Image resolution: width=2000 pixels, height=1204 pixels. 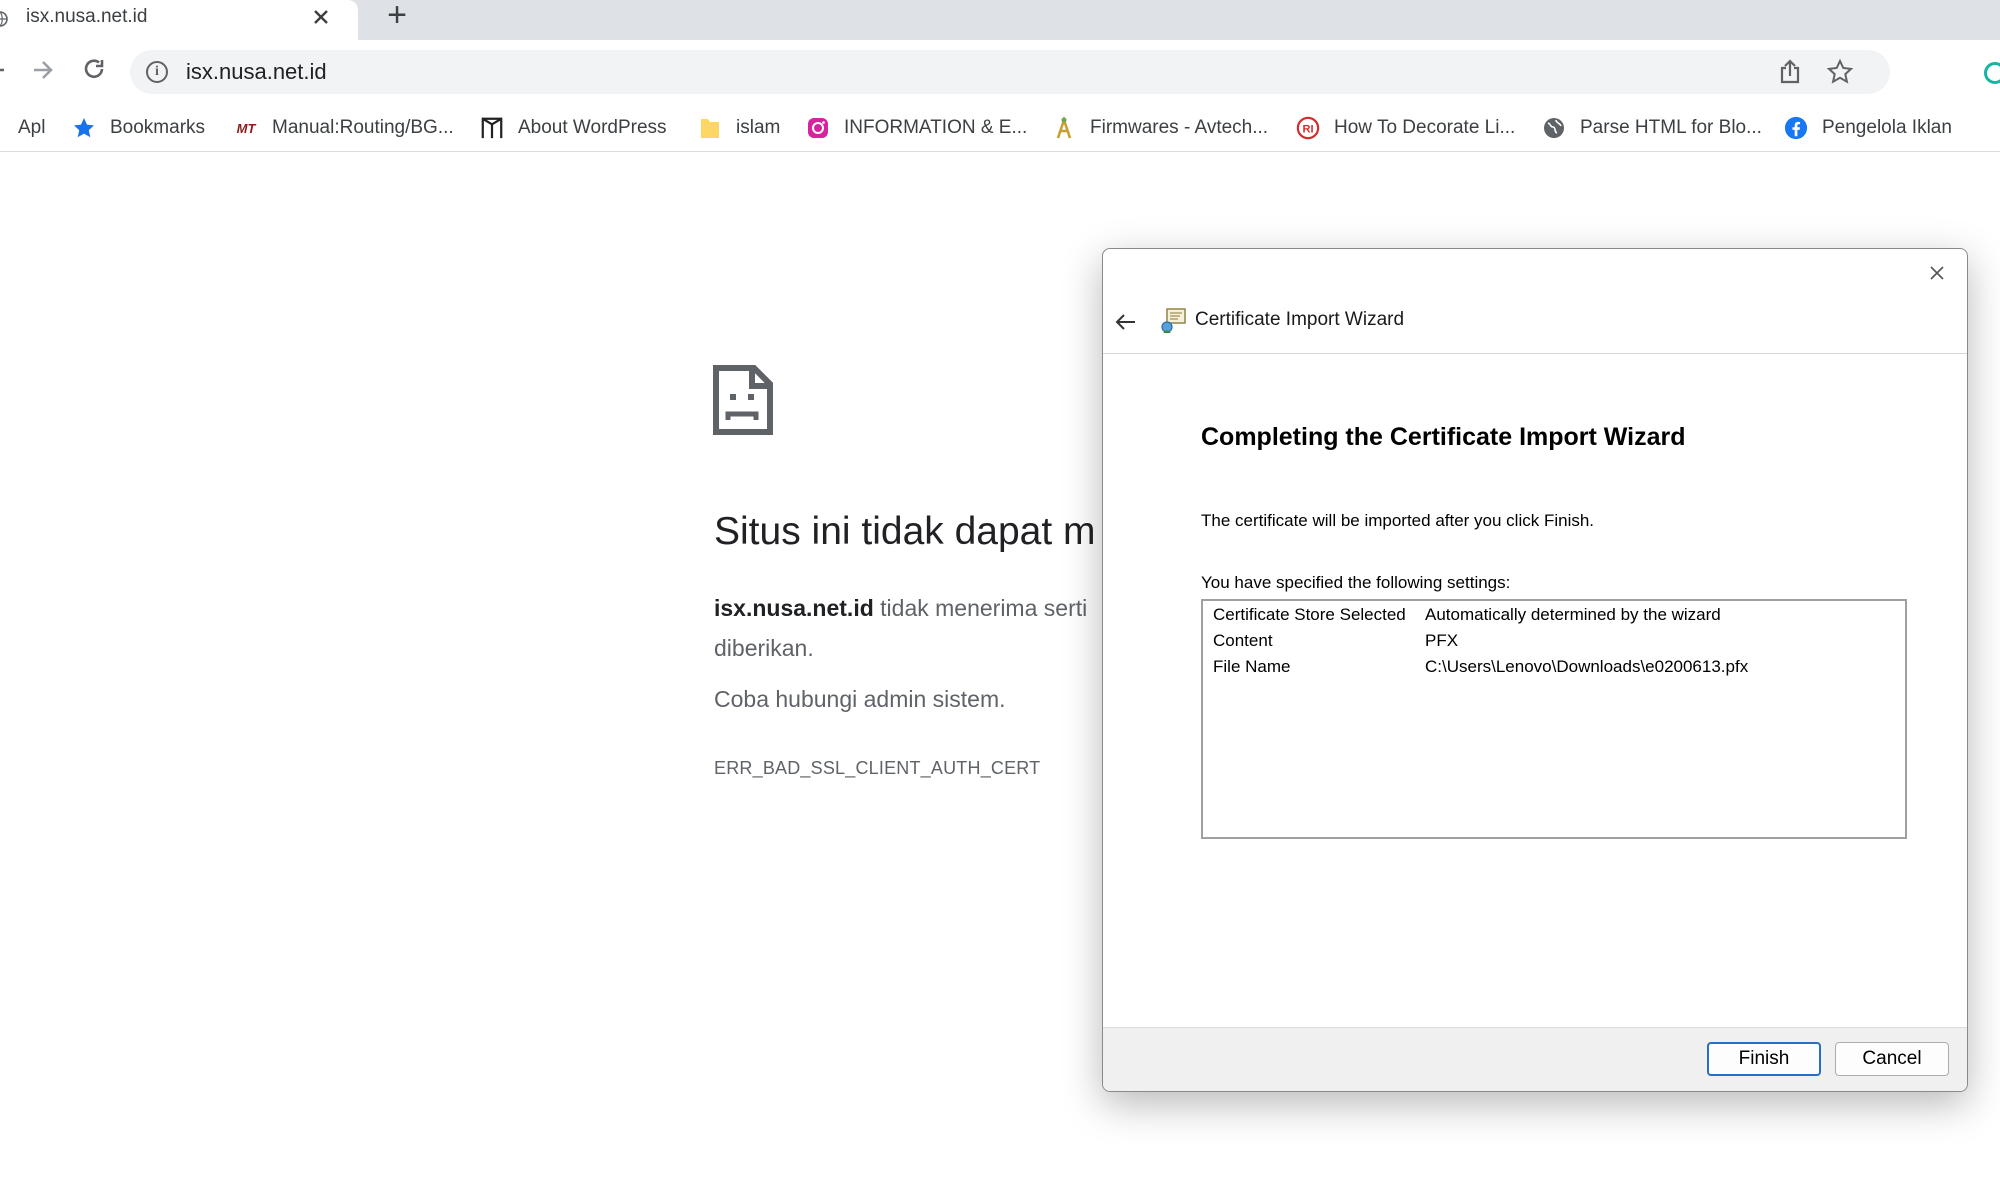 I want to click on star-icon, so click(x=84, y=128).